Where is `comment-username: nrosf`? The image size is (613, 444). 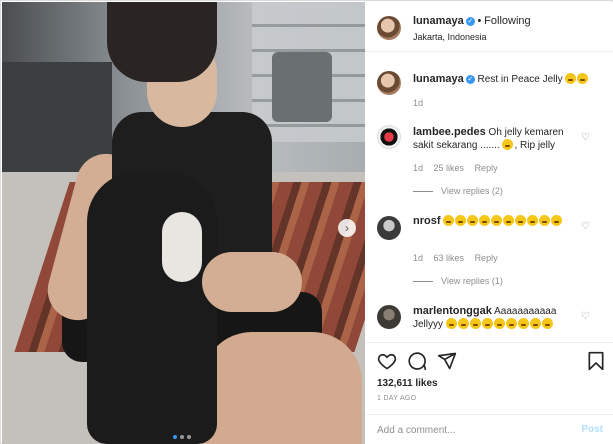 comment-username: nrosf is located at coordinates (427, 221).